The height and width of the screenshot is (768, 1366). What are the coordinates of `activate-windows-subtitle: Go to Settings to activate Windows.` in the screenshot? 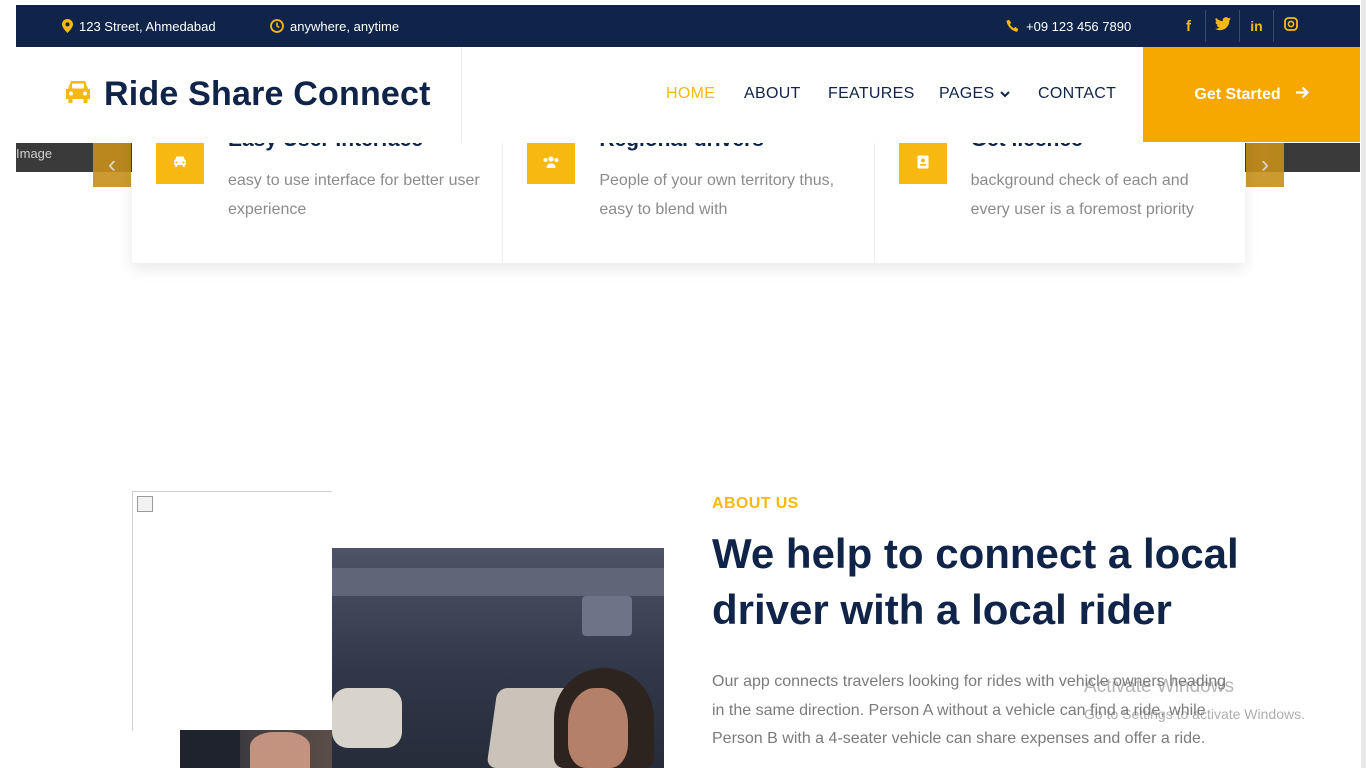 It's located at (1194, 714).